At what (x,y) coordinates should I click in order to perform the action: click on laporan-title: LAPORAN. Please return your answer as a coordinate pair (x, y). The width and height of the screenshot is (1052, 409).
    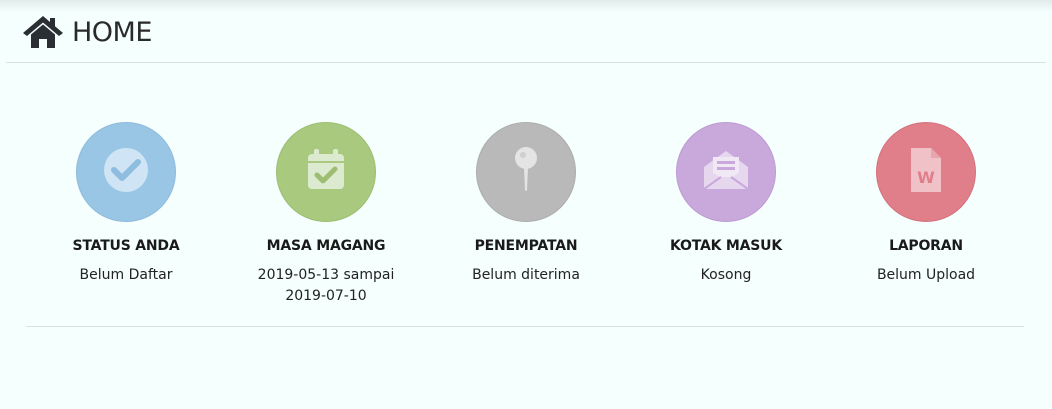
    Looking at the image, I should click on (926, 246).